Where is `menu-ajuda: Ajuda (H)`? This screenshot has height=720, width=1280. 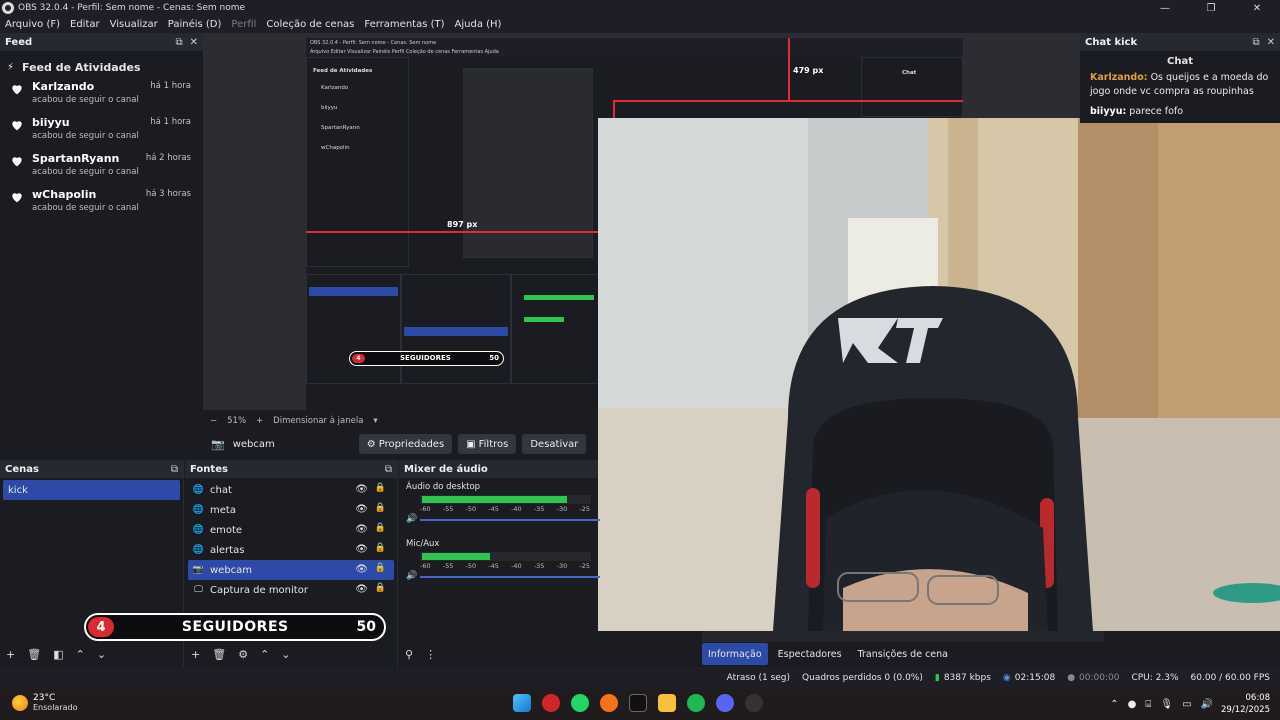
menu-ajuda: Ajuda (H) is located at coordinates (478, 24).